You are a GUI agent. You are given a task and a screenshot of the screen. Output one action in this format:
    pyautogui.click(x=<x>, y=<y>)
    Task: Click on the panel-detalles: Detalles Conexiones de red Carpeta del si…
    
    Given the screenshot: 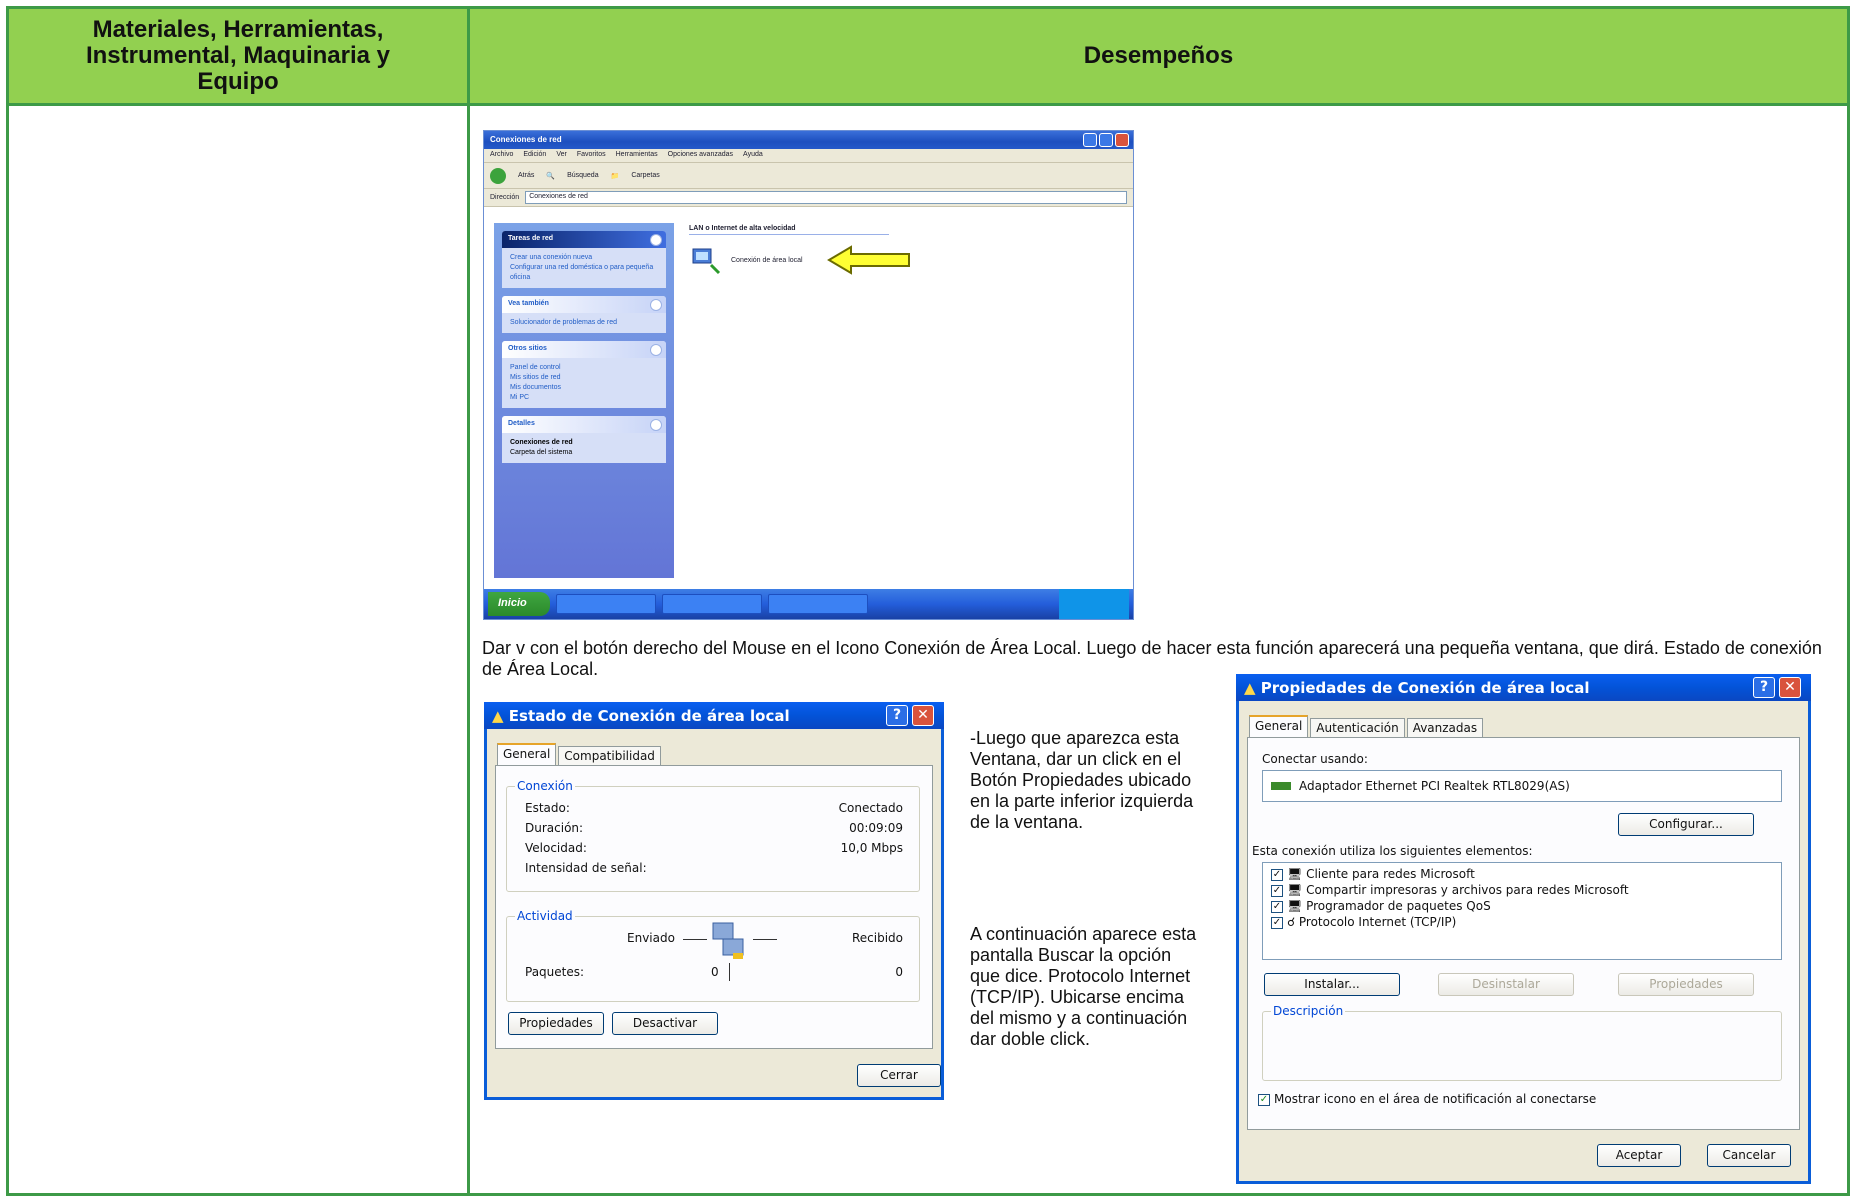 What is the action you would take?
    pyautogui.click(x=584, y=439)
    